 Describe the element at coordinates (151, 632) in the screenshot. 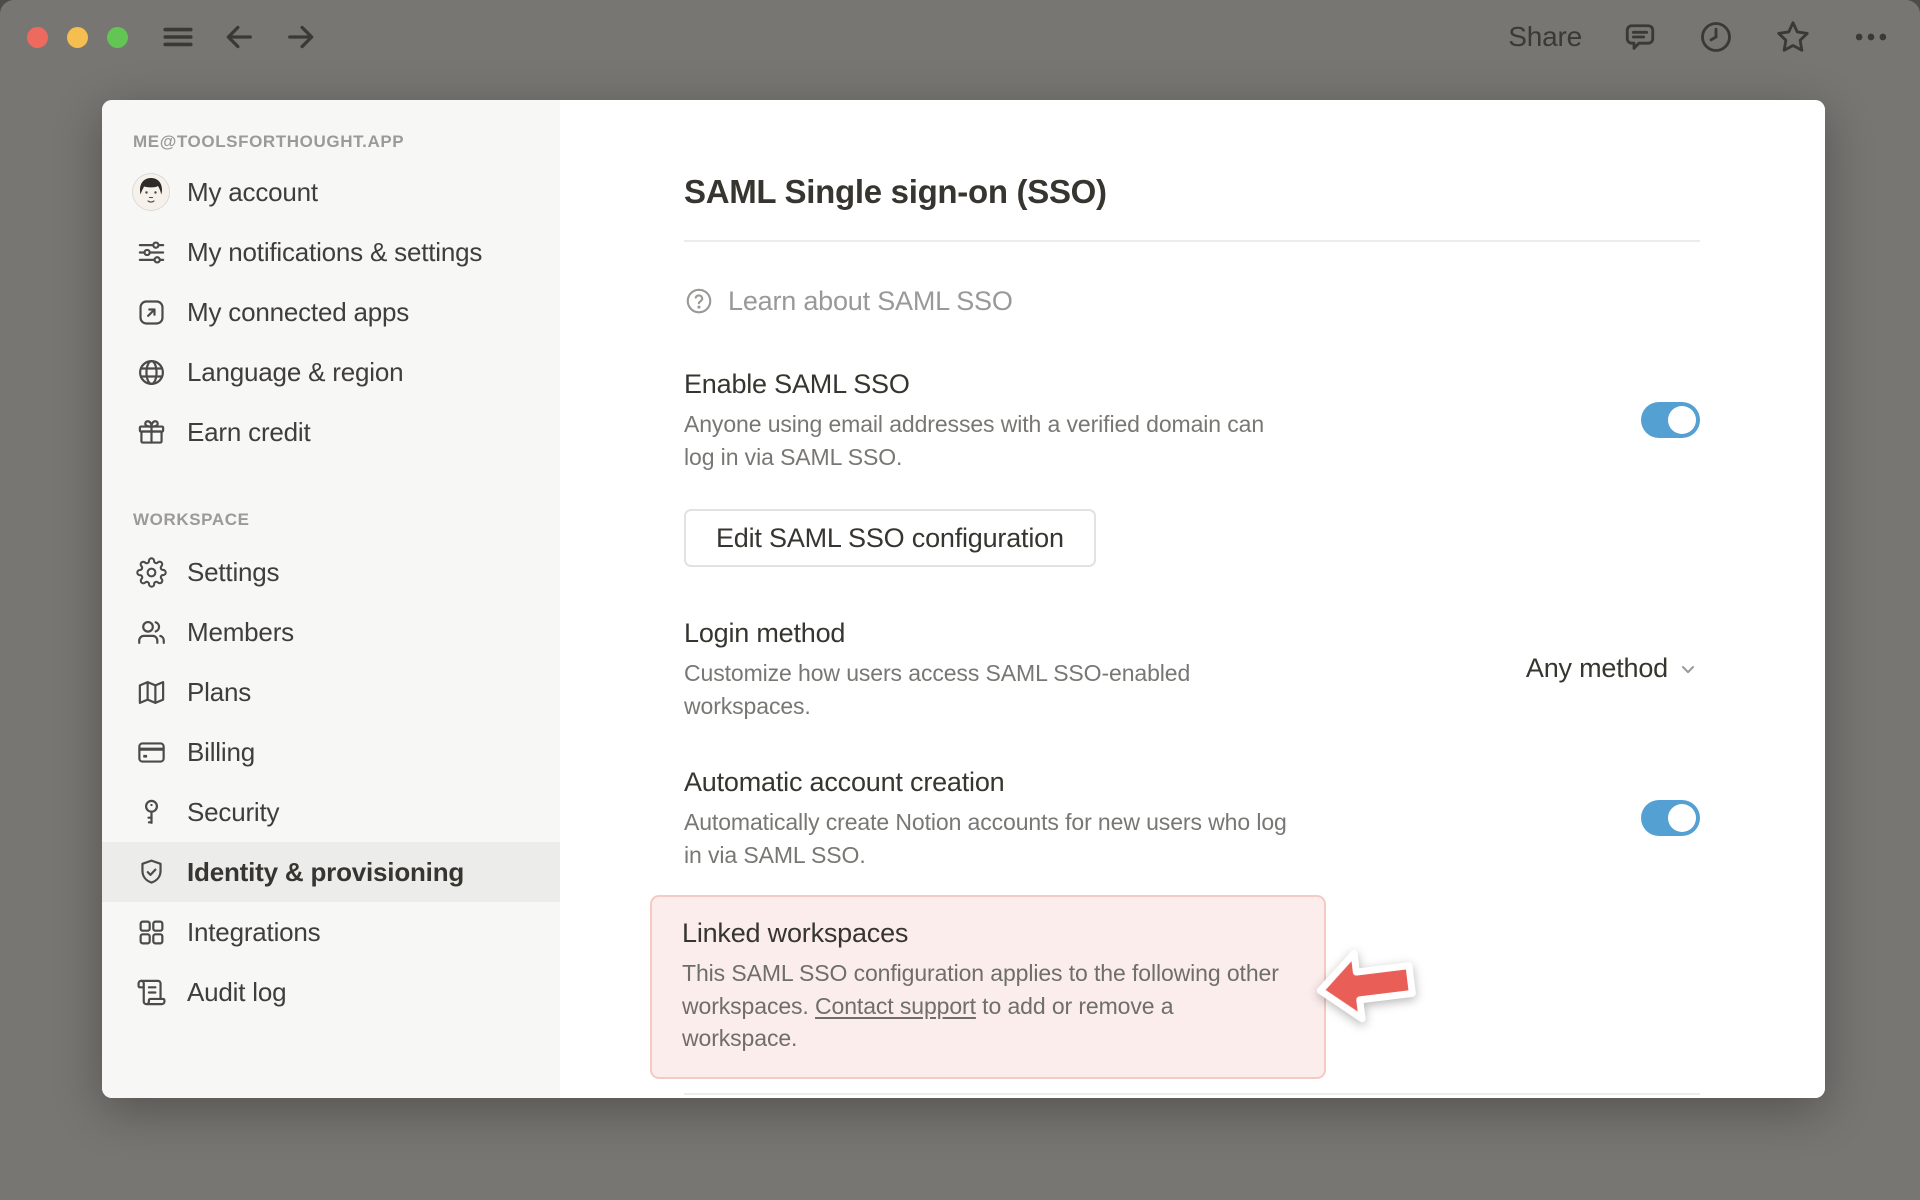

I see `members-icon` at that location.